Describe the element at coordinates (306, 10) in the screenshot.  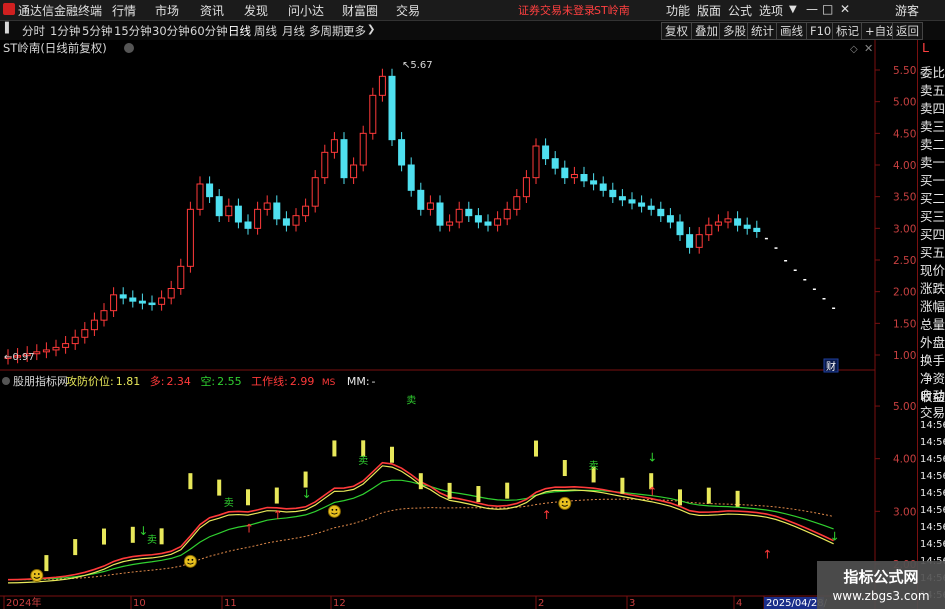
I see `menu-ask: 问小达` at that location.